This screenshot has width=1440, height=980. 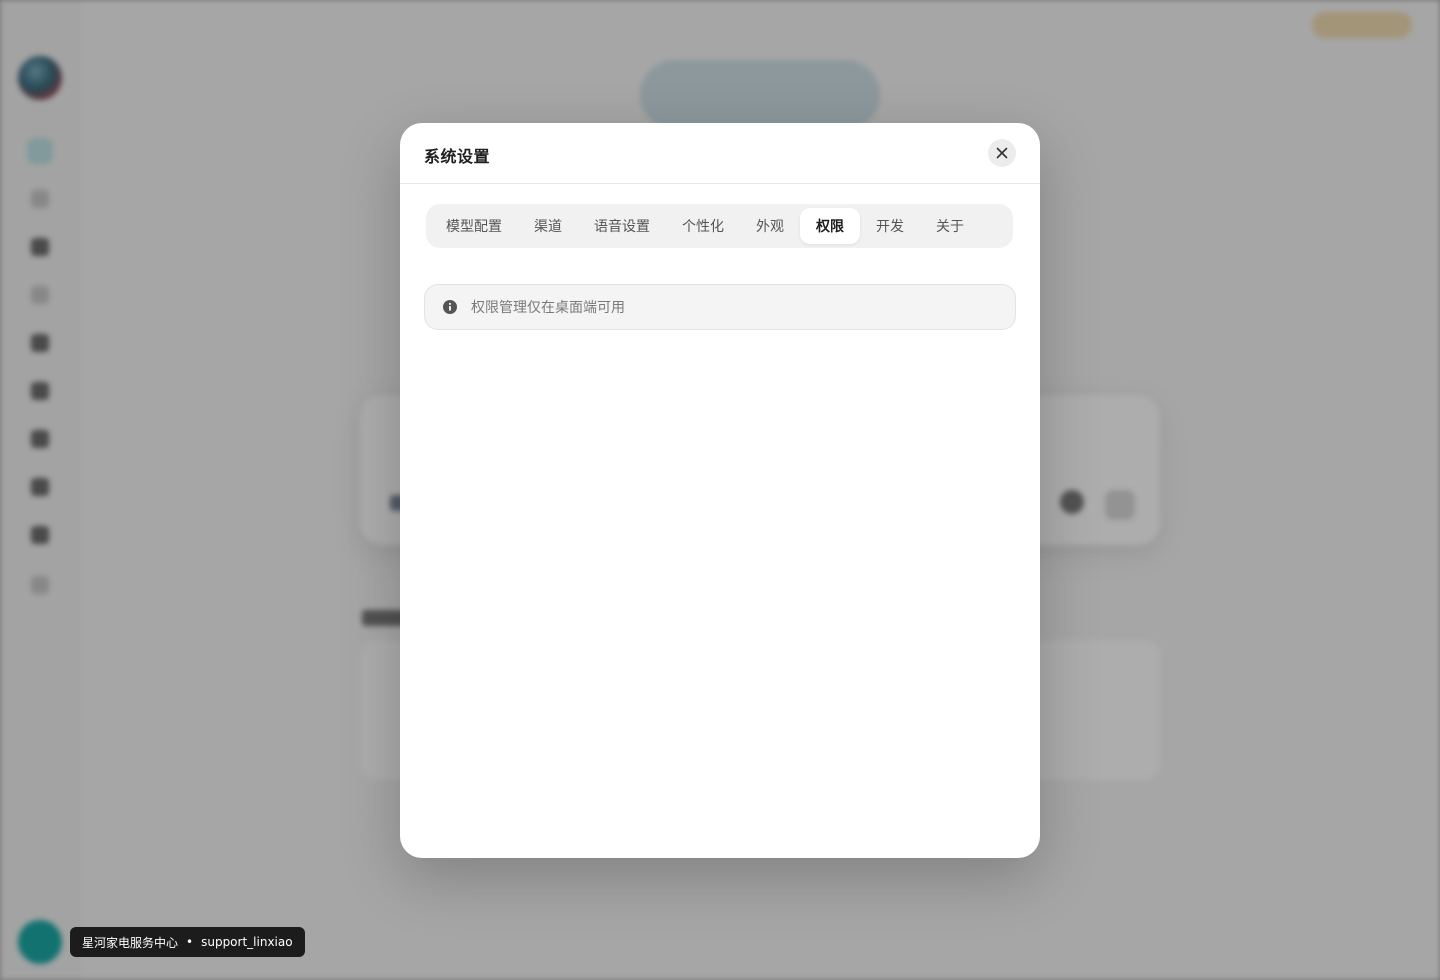 What do you see at coordinates (474, 226) in the screenshot?
I see `tab-model-config: 模型配置` at bounding box center [474, 226].